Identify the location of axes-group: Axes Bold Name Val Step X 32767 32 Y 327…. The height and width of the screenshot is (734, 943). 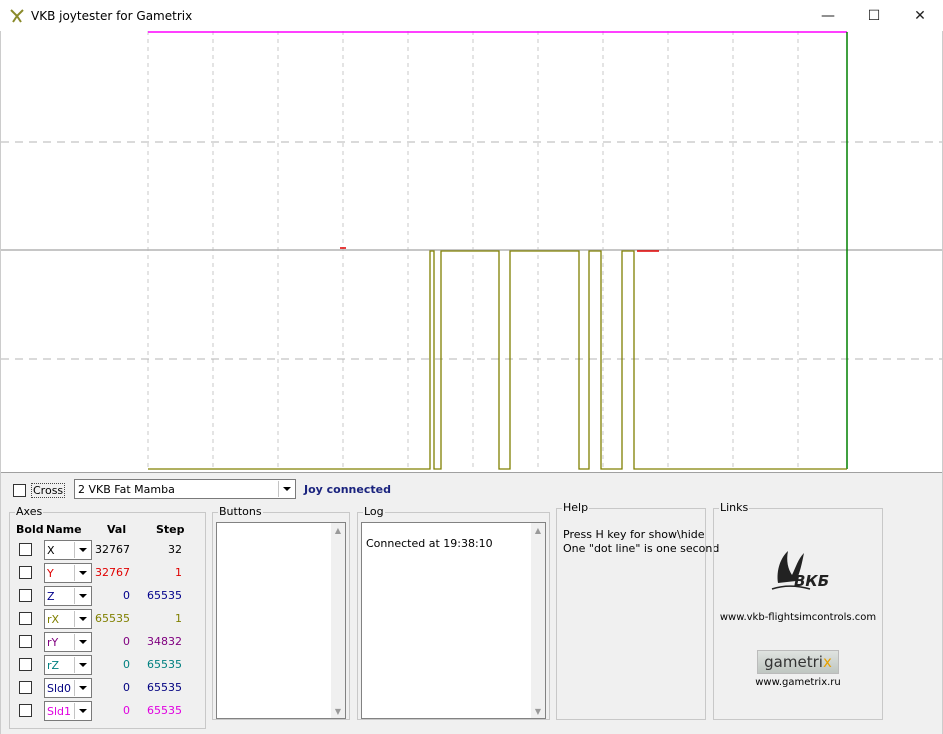
(107, 617).